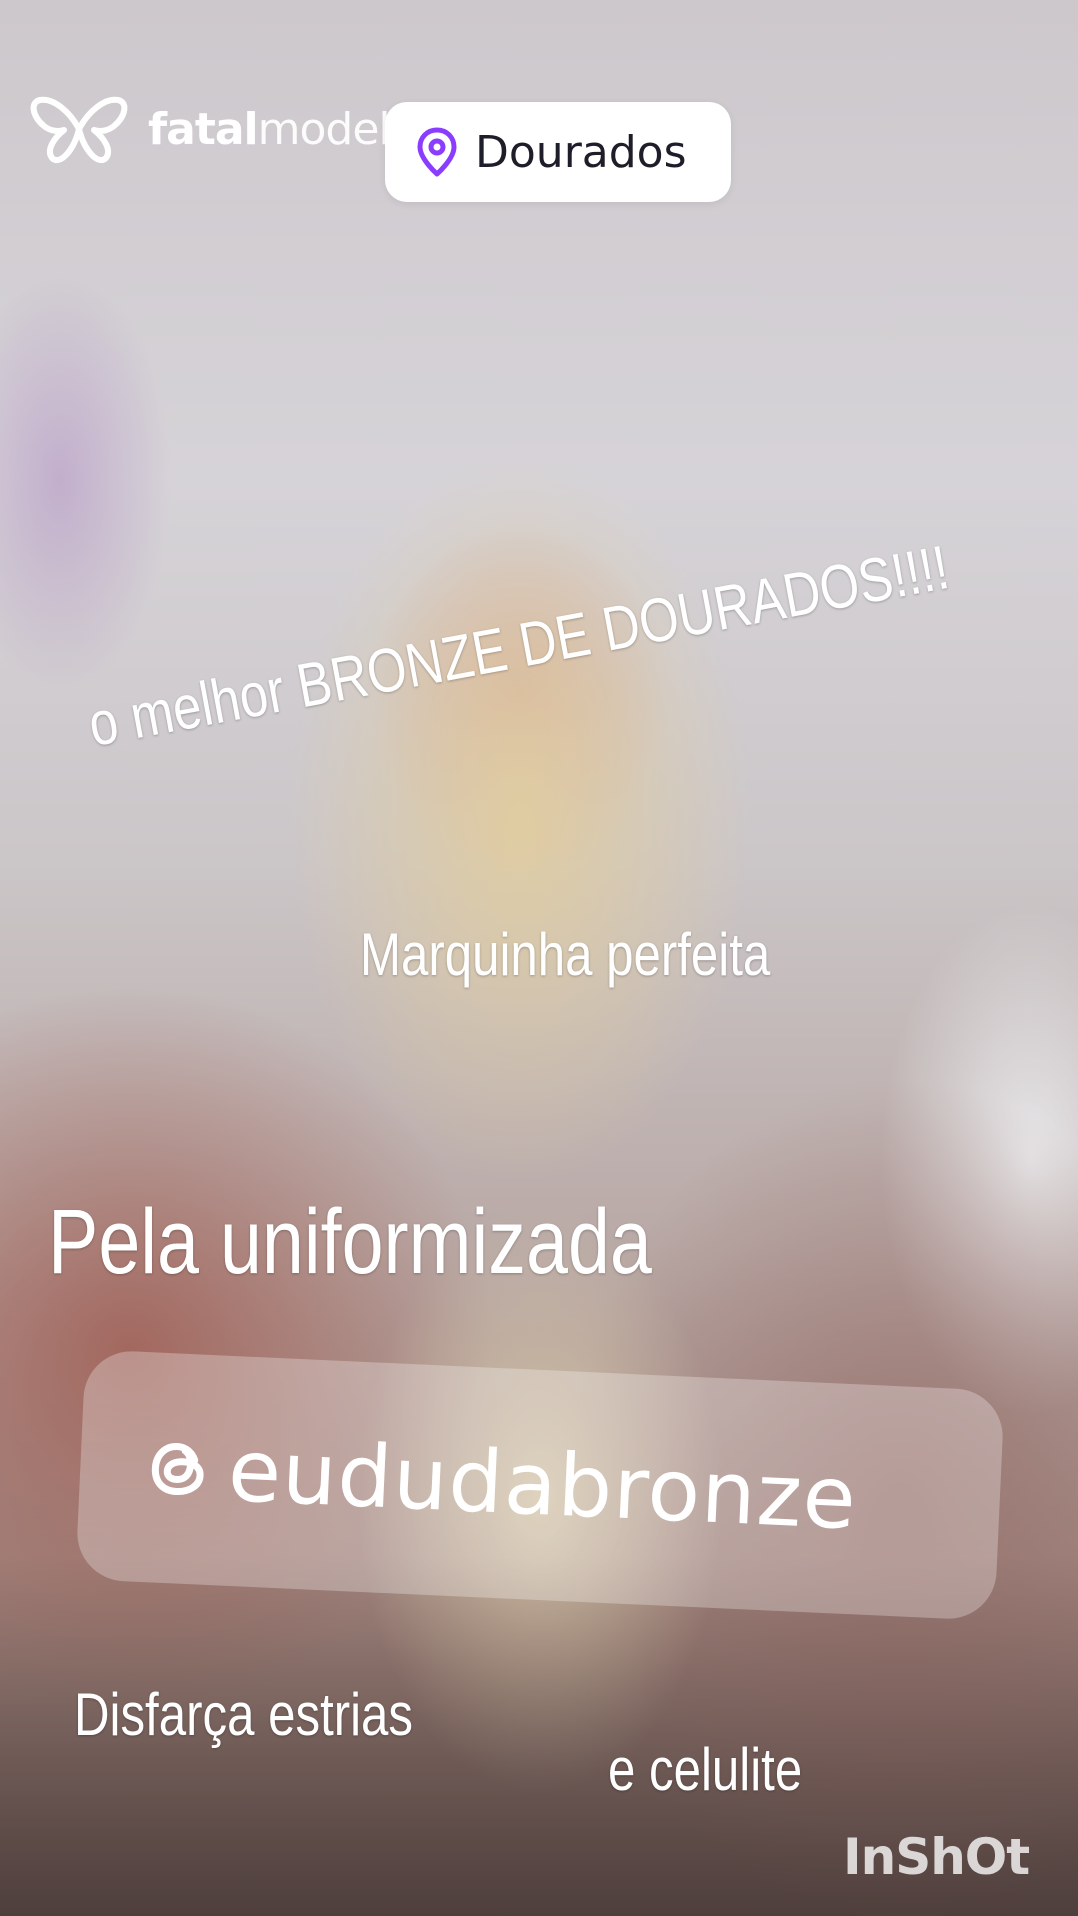  Describe the element at coordinates (581, 152) in the screenshot. I see `location-label: Dourados` at that location.